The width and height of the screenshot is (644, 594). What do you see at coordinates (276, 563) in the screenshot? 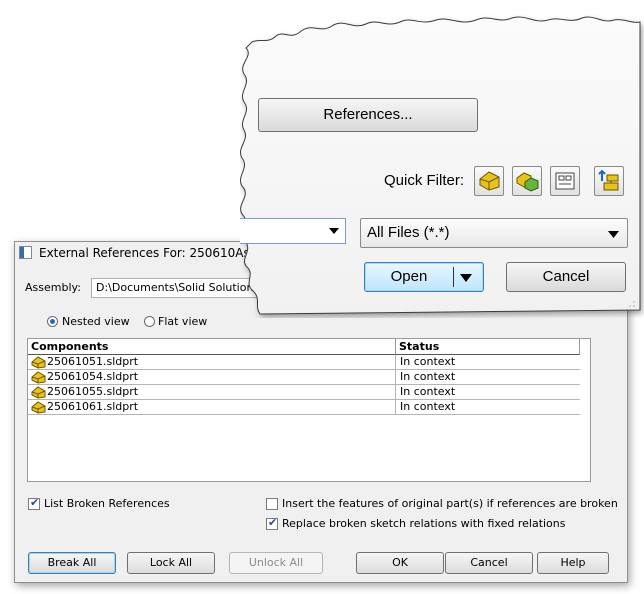
I see `unlock-all-button: Unlock All` at bounding box center [276, 563].